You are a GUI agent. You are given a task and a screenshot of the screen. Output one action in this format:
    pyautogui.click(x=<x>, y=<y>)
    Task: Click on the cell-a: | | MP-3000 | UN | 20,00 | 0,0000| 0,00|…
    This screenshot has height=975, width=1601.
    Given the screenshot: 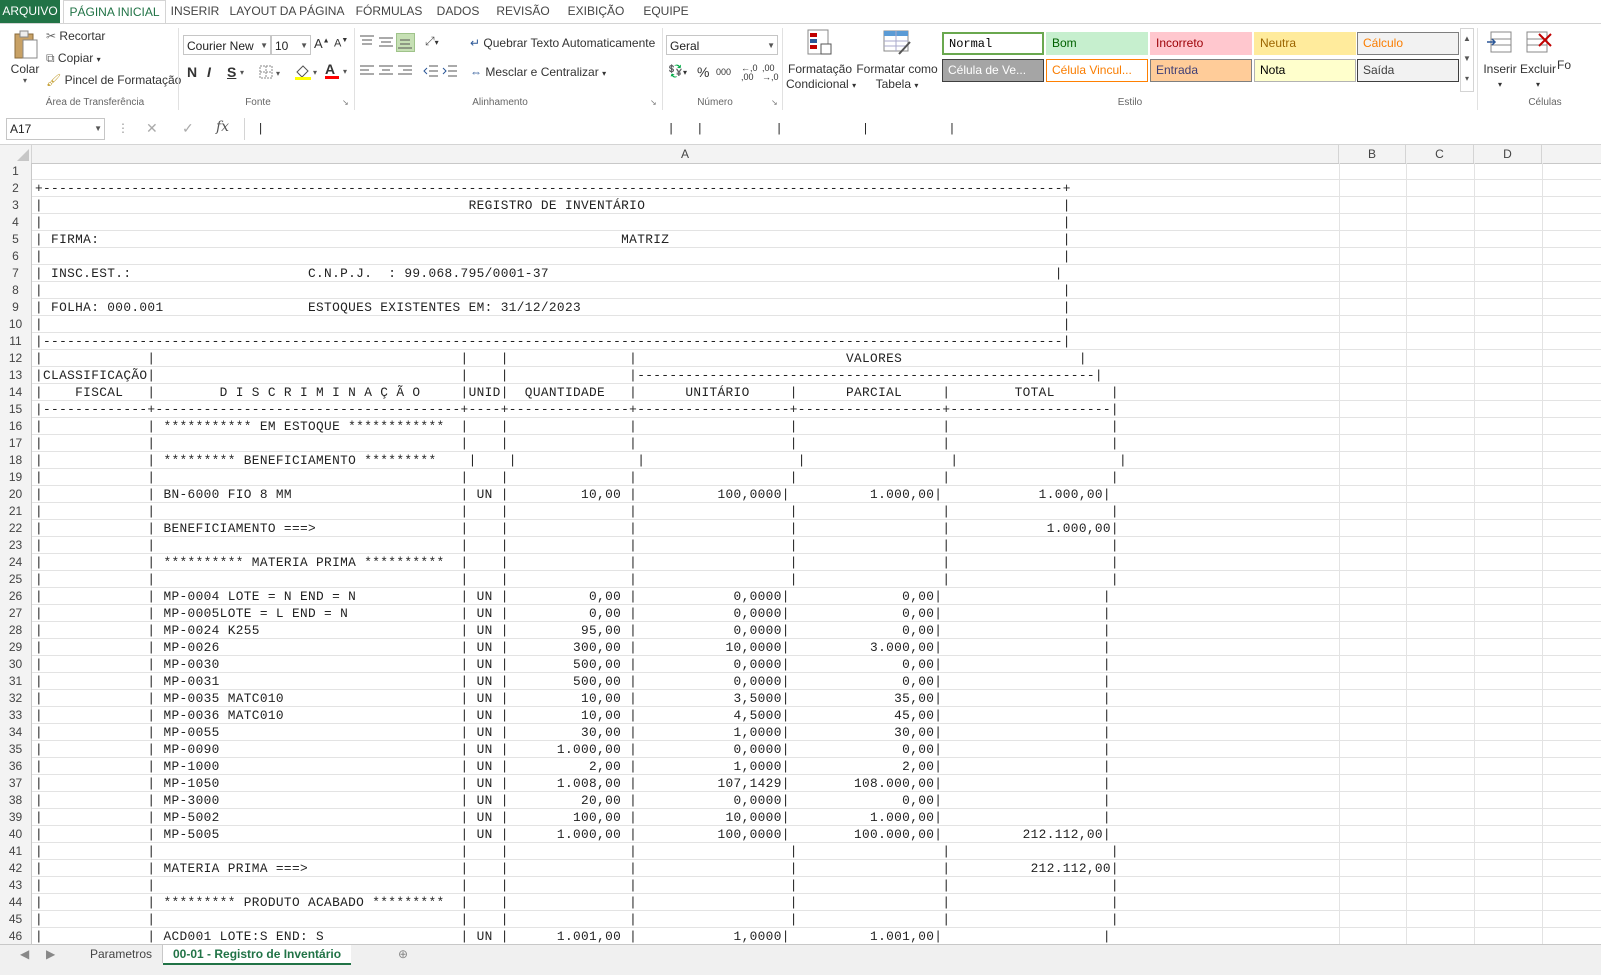 What is the action you would take?
    pyautogui.click(x=573, y=800)
    